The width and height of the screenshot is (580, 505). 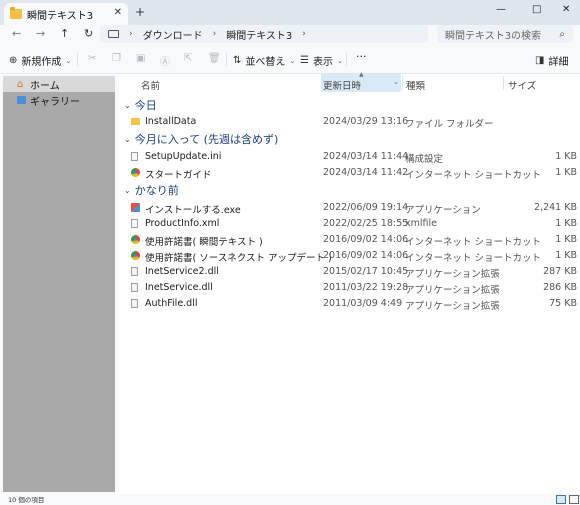 What do you see at coordinates (366, 255) in the screenshot?
I see `file-date: 2016/09/02 14:06` at bounding box center [366, 255].